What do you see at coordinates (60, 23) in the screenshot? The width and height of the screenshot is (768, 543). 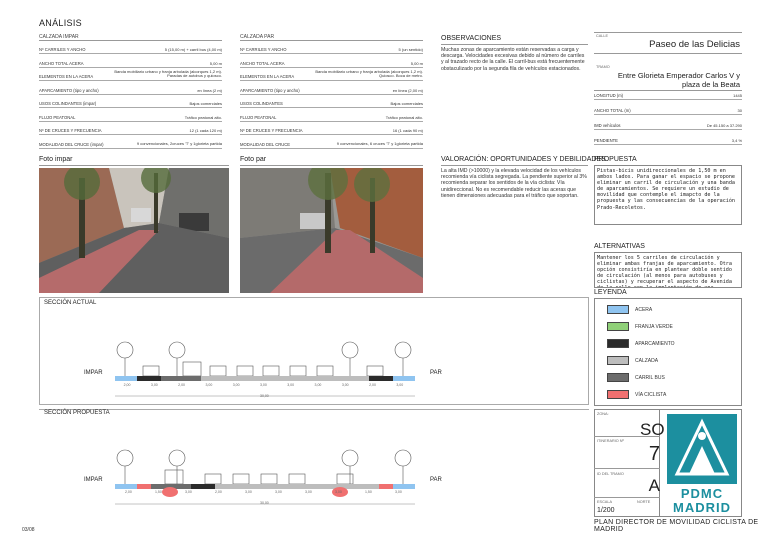 I see `page-title: ANÁLISIS` at bounding box center [60, 23].